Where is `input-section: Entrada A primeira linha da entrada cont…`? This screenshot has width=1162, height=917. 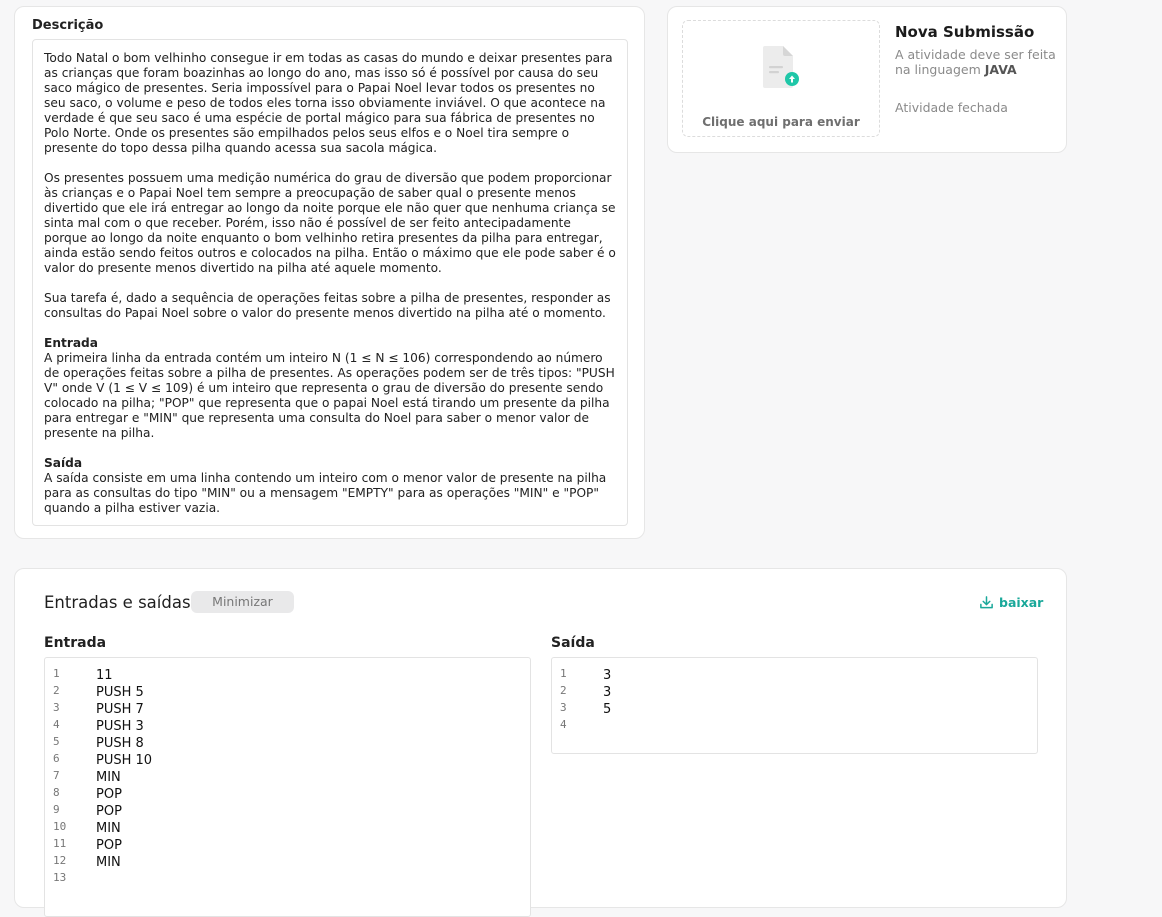
input-section: Entrada A primeira linha da entrada cont… is located at coordinates (330, 388).